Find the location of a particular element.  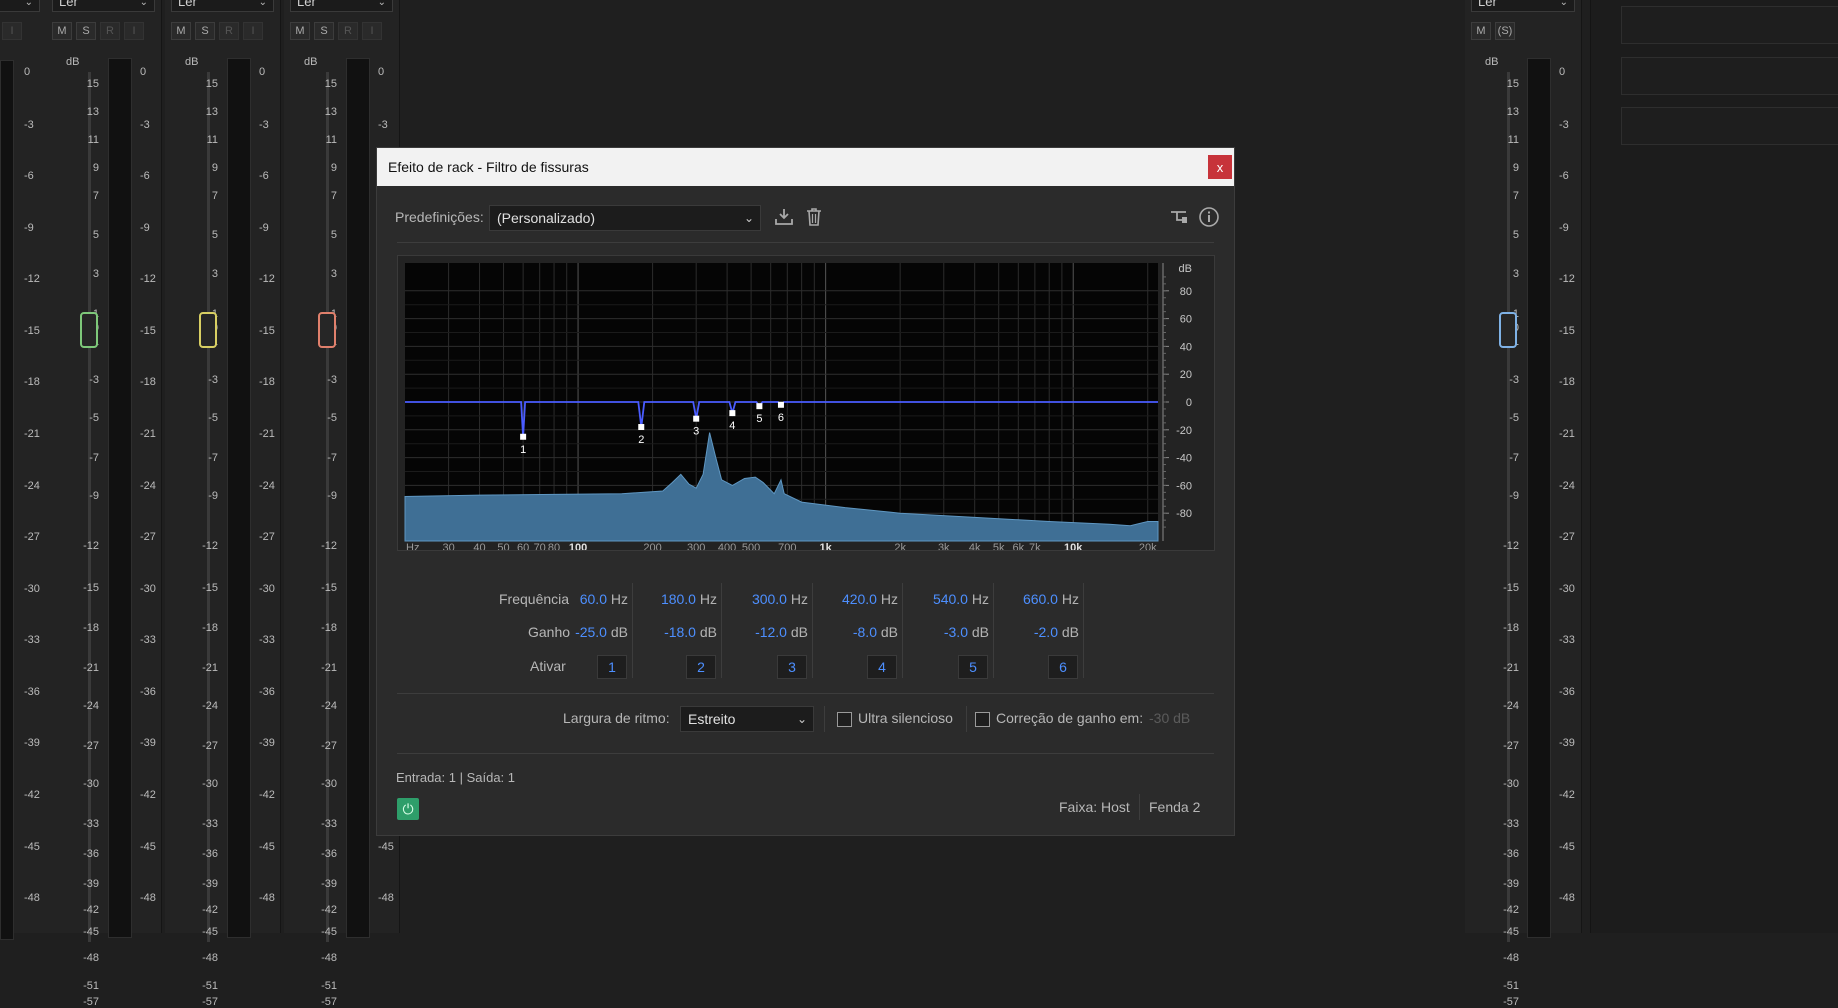

divider is located at coordinates (902, 630).